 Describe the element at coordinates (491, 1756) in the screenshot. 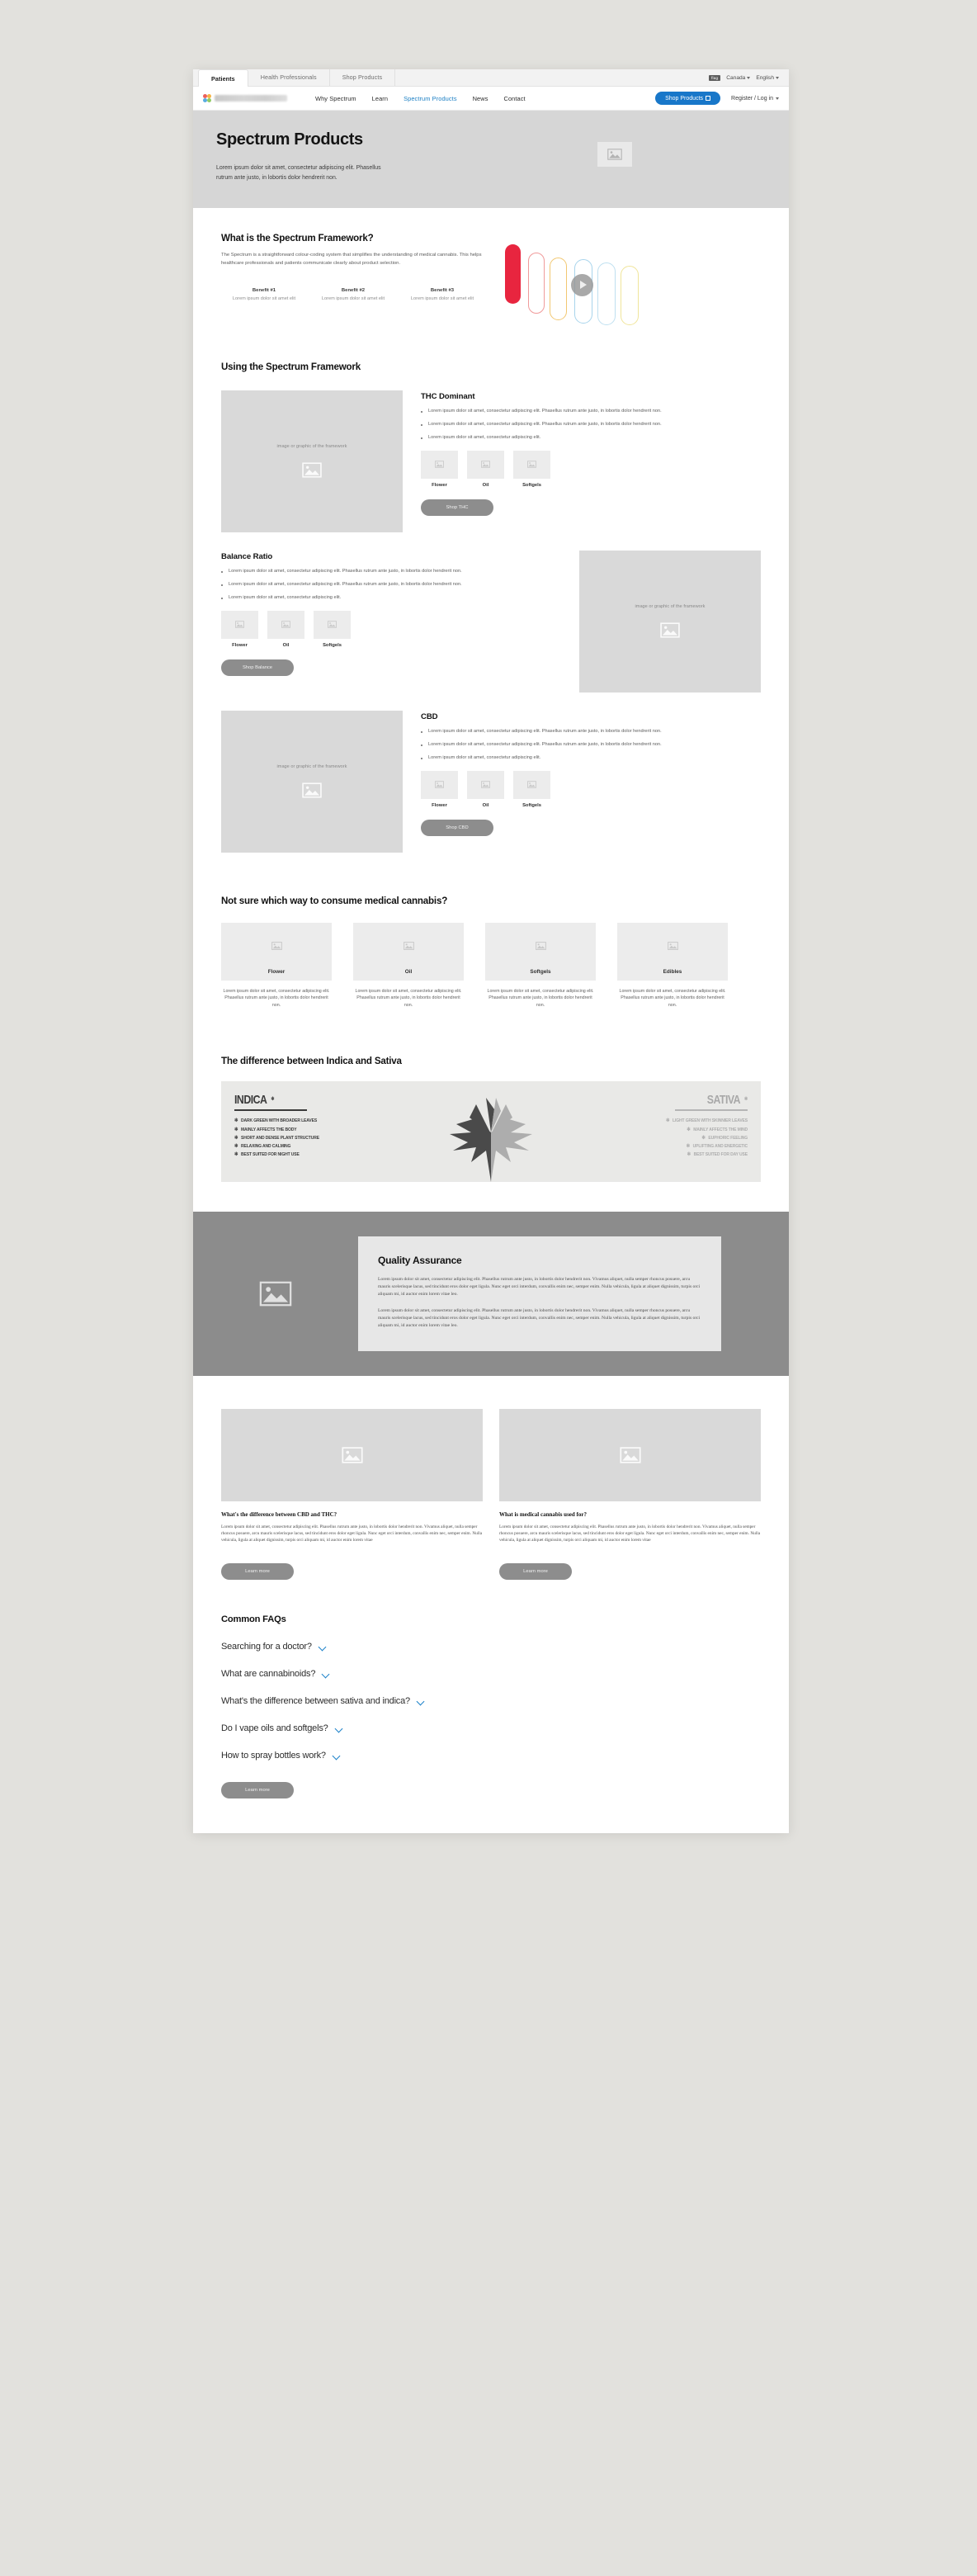

I see `faq-item: How to spray bottles work?` at that location.